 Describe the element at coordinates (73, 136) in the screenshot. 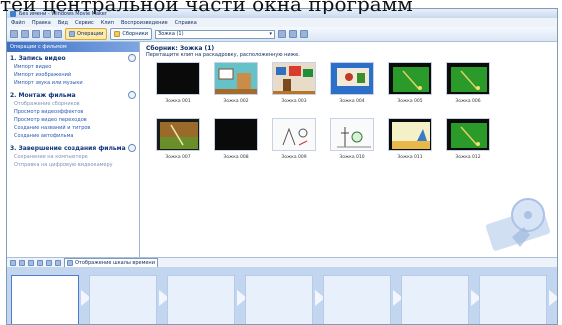

I see `task-link-automovie: Создание автофильма` at that location.